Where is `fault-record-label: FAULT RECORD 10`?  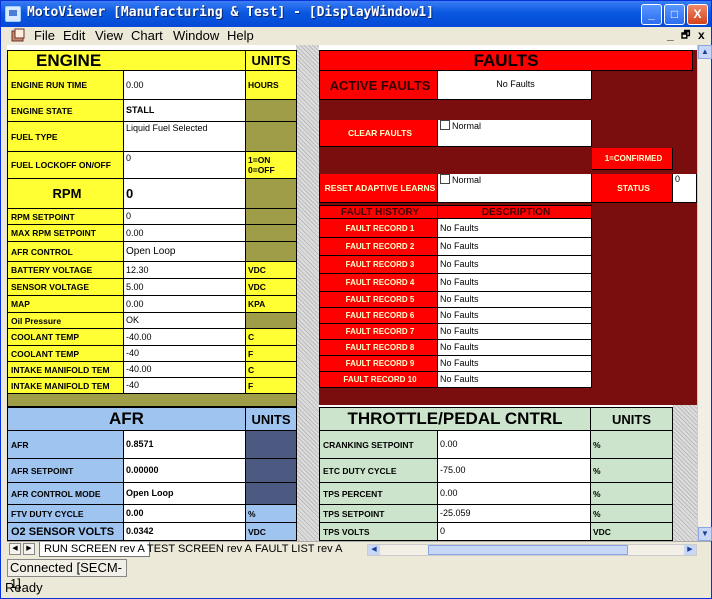
fault-record-label: FAULT RECORD 10 is located at coordinates (378, 380).